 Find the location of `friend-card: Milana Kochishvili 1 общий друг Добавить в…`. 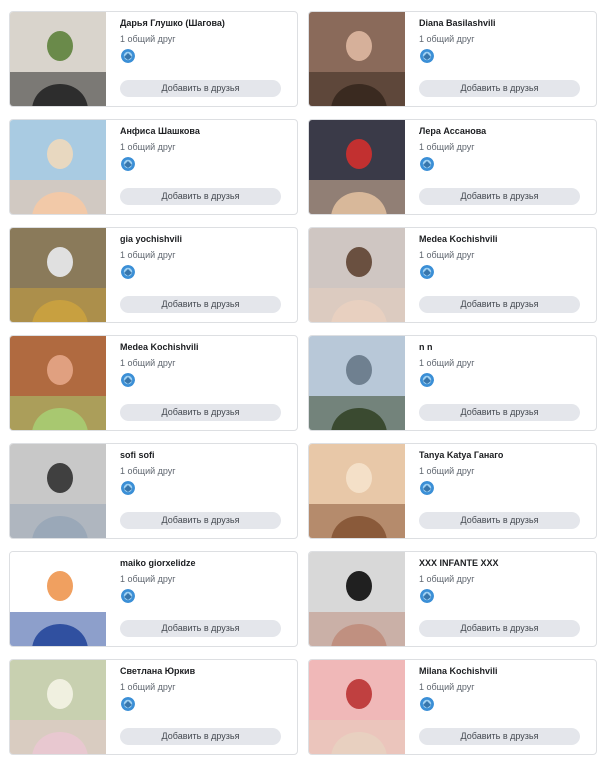

friend-card: Milana Kochishvili 1 общий друг Добавить в… is located at coordinates (452, 707).